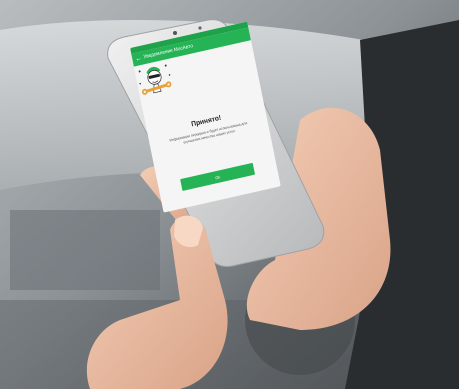  Describe the element at coordinates (218, 176) in the screenshot. I see `ok-button: Ok` at that location.